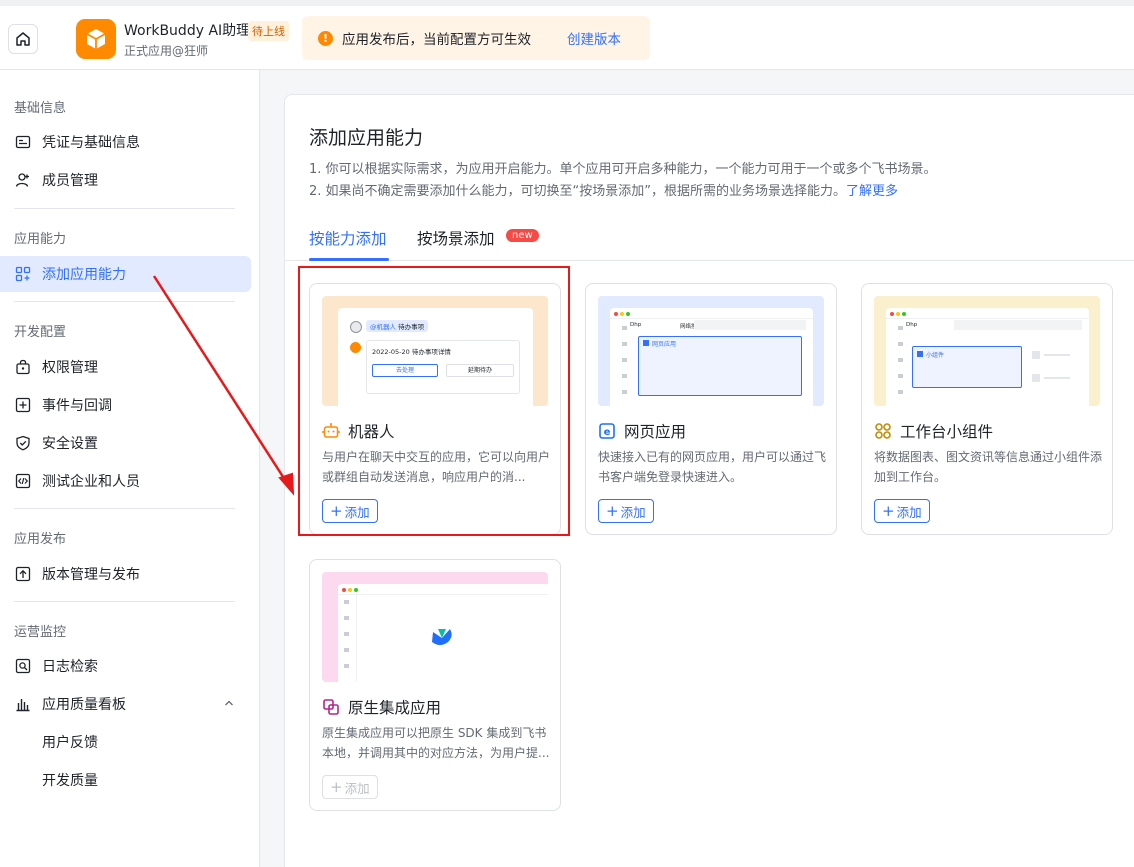  What do you see at coordinates (125, 780) in the screenshot?
I see `sidebar-item-dev-quality: 开发质量` at bounding box center [125, 780].